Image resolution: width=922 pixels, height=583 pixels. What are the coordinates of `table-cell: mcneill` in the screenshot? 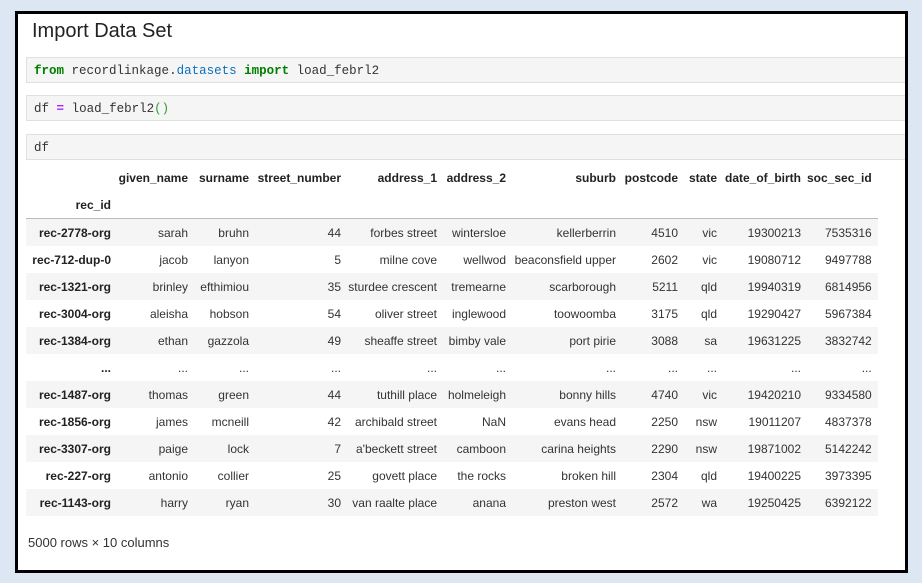 It's located at (230, 421).